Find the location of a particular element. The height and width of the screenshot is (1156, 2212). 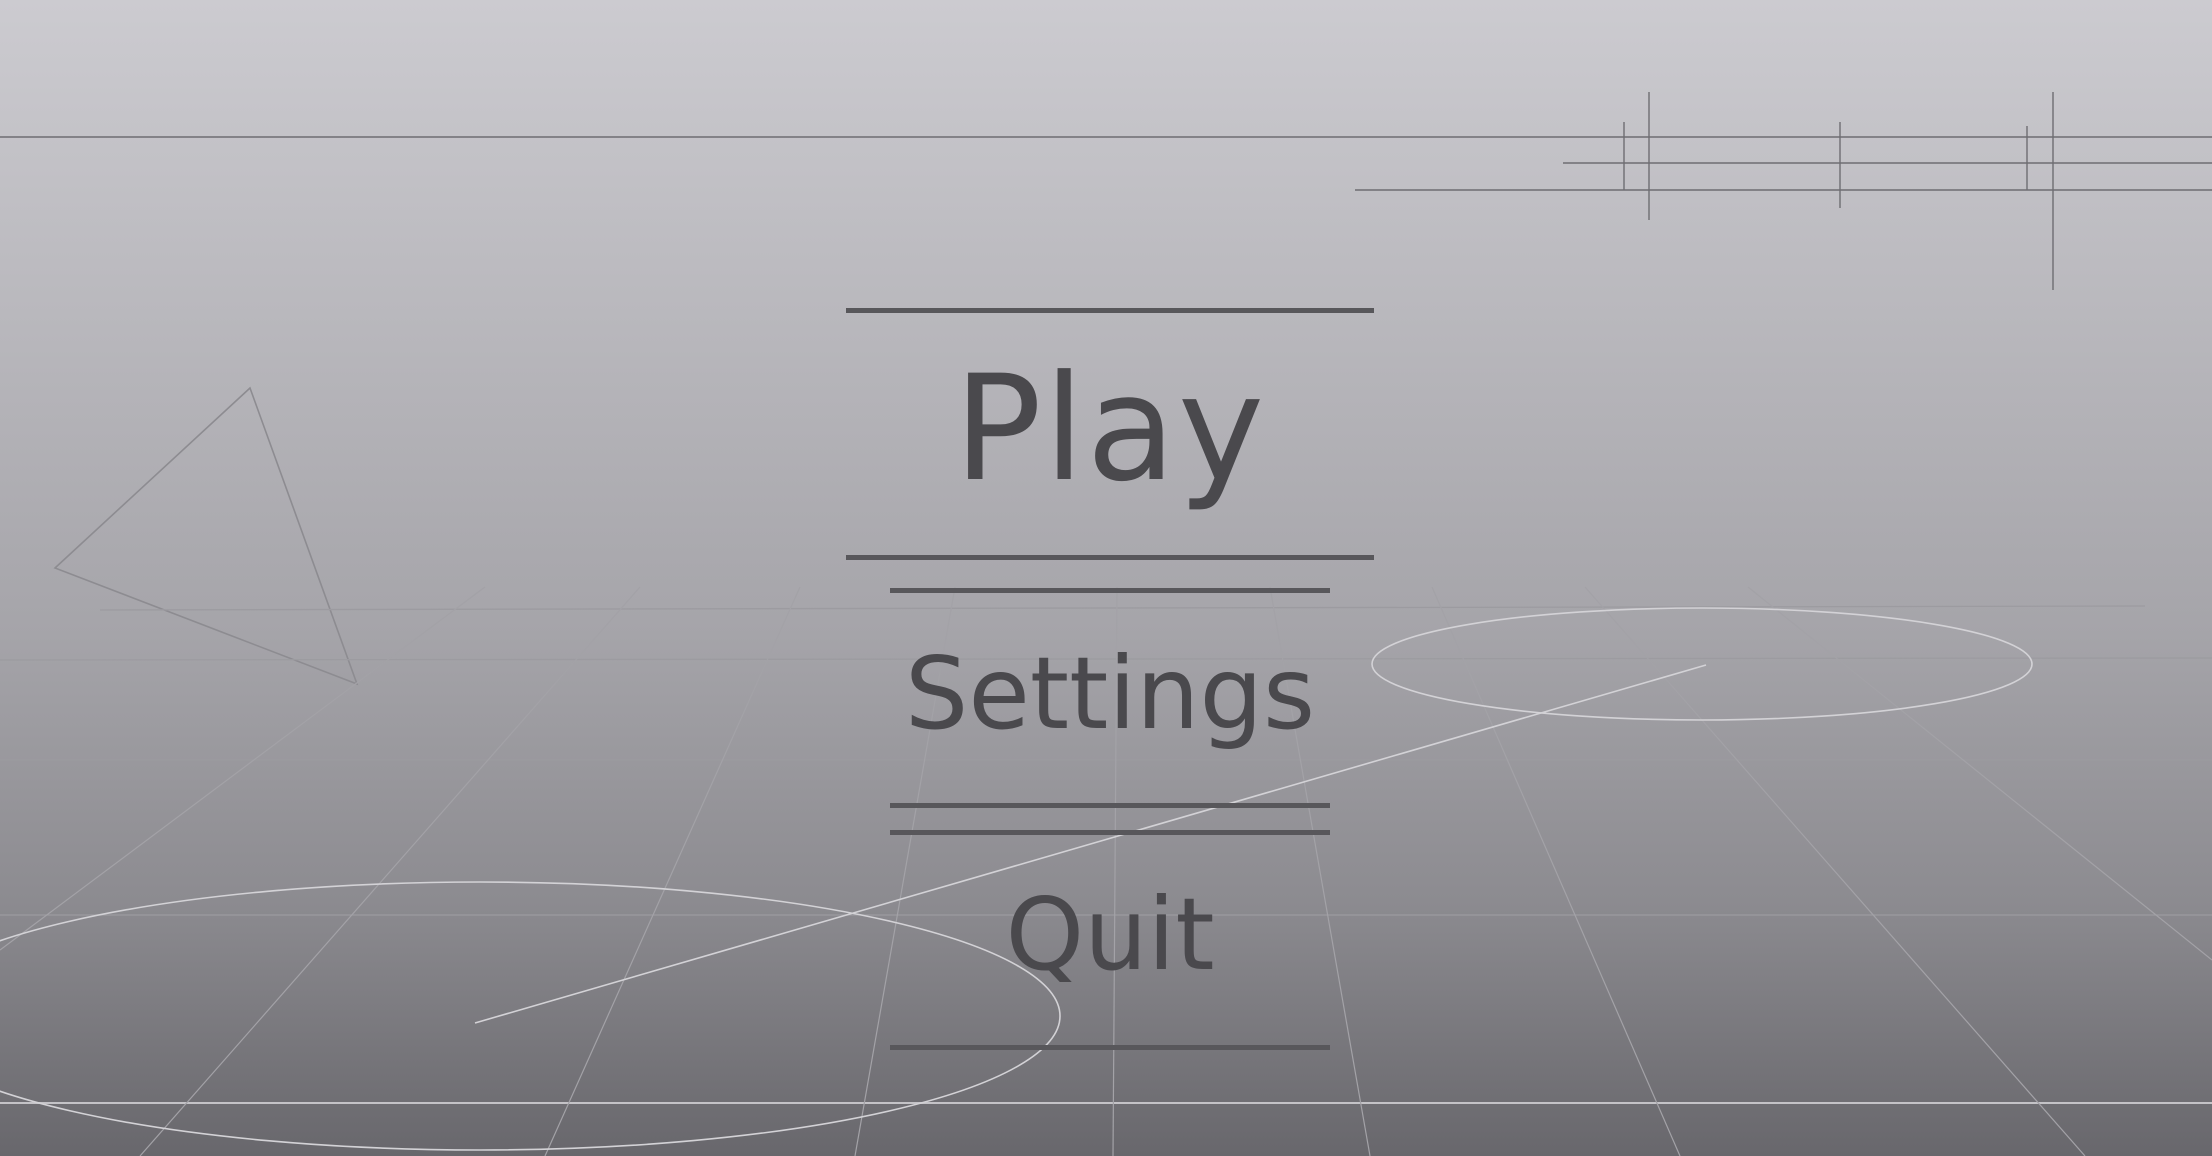

quit-button: Quit is located at coordinates (1110, 935).